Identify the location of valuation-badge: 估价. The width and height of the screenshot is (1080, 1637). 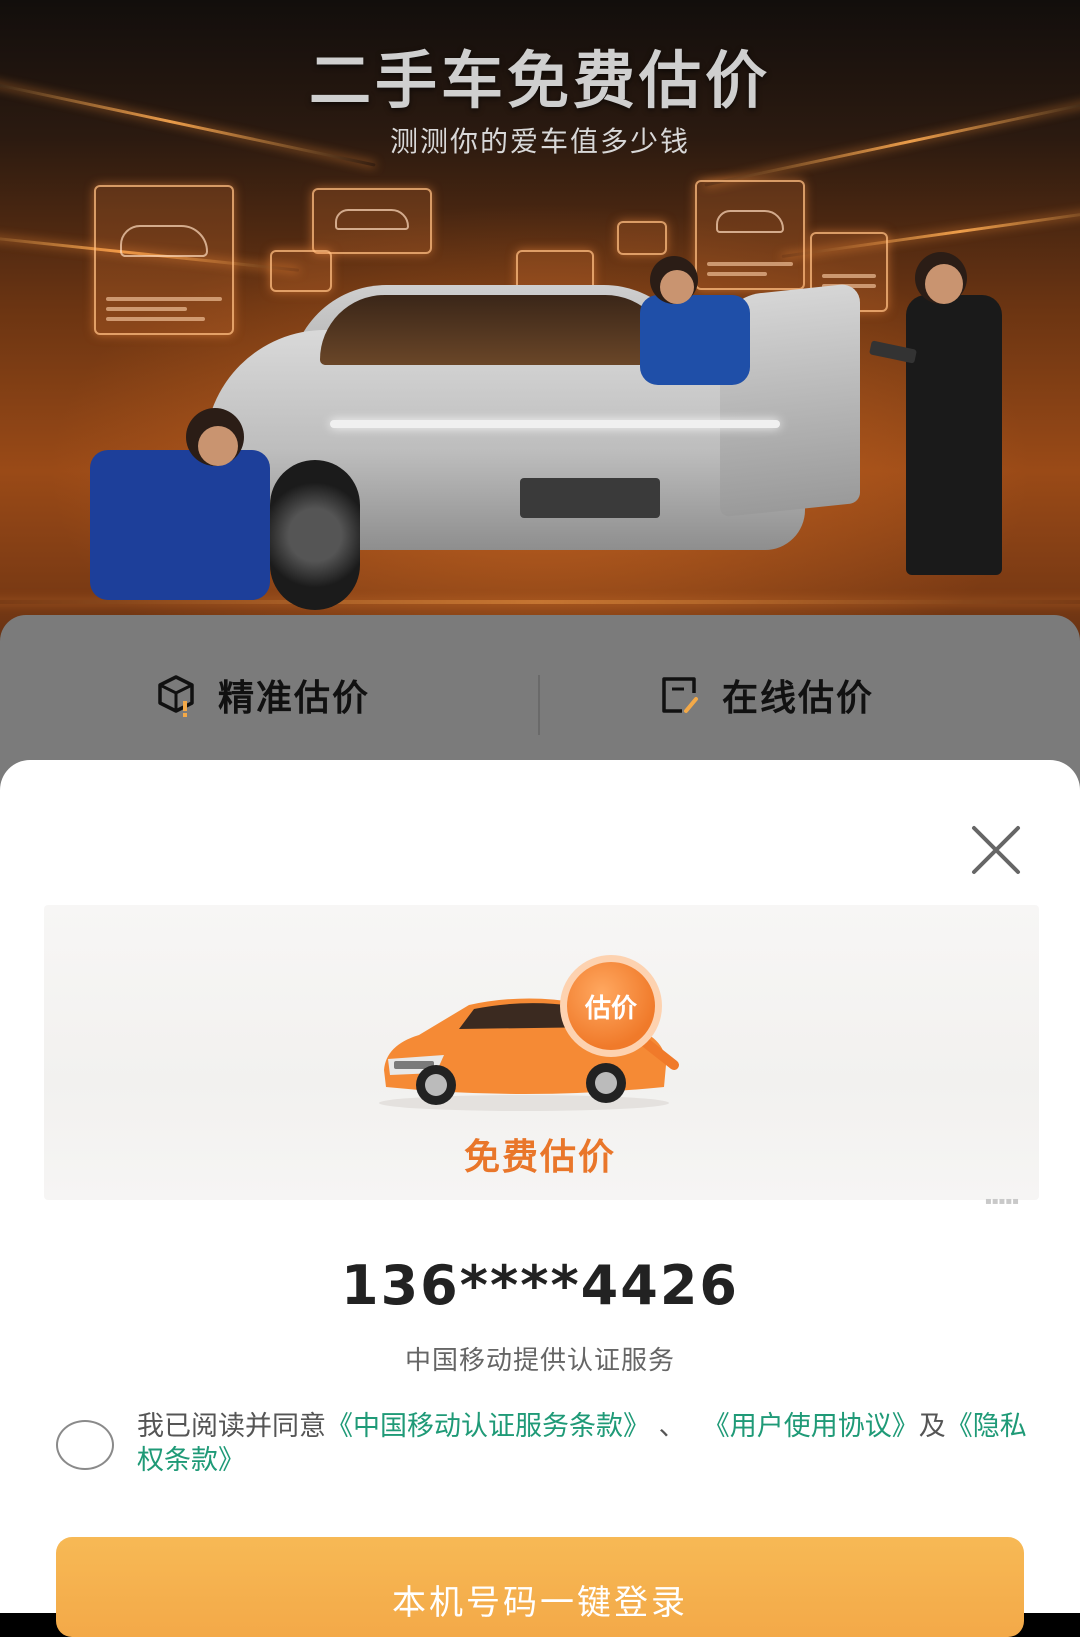
(611, 1006).